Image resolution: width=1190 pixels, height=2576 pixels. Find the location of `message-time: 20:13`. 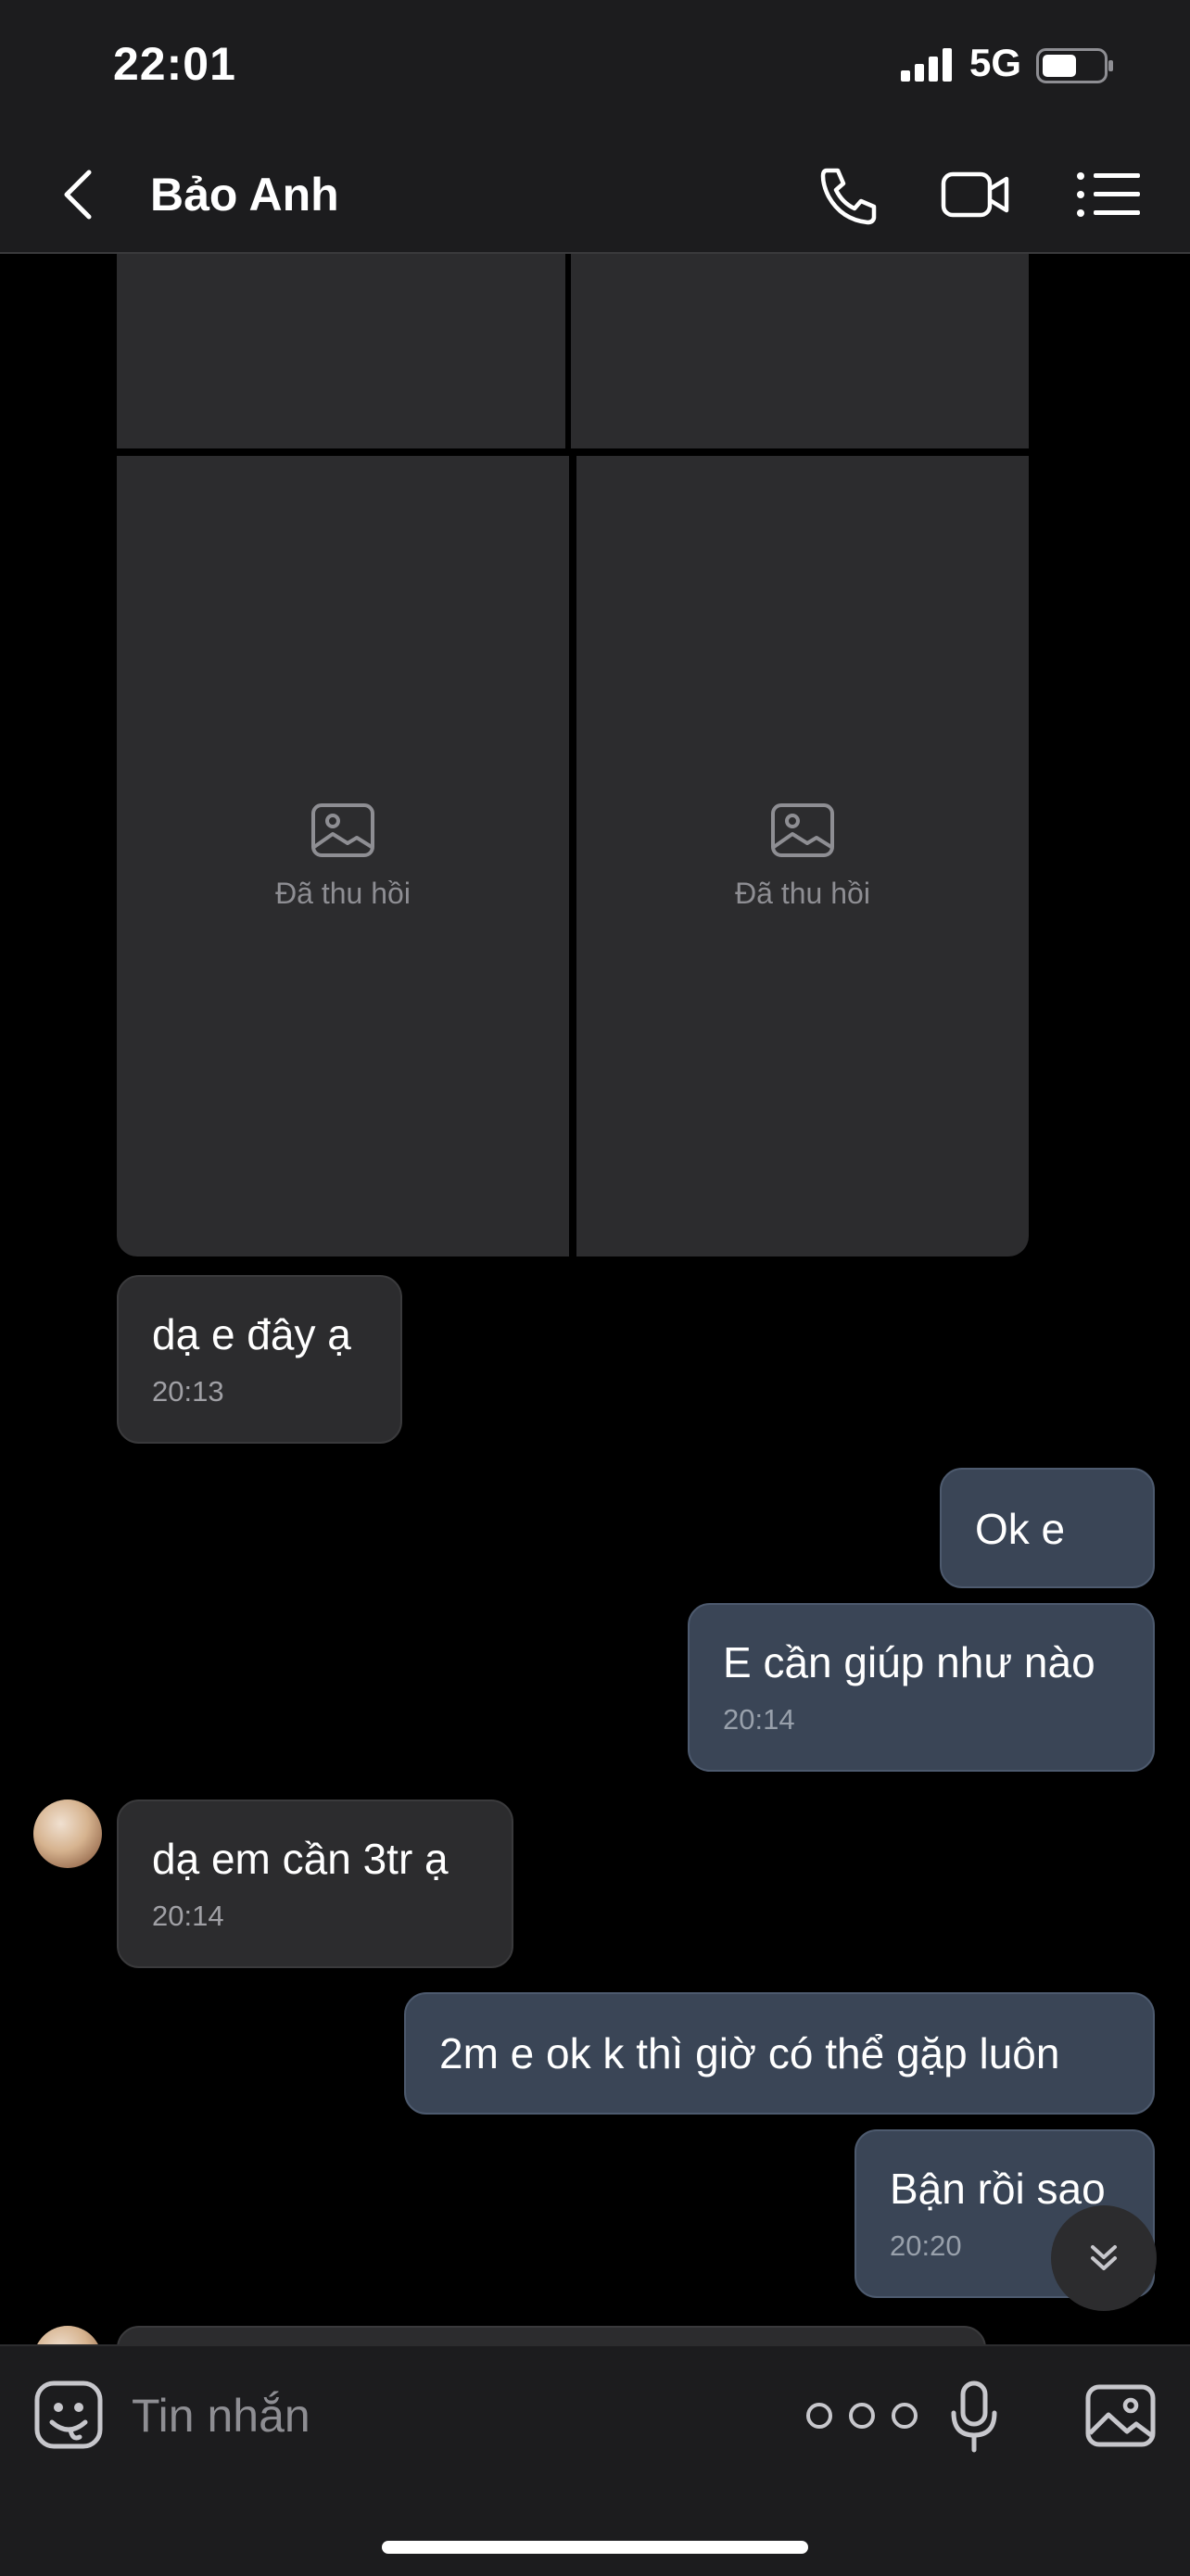

message-time: 20:13 is located at coordinates (188, 1391).